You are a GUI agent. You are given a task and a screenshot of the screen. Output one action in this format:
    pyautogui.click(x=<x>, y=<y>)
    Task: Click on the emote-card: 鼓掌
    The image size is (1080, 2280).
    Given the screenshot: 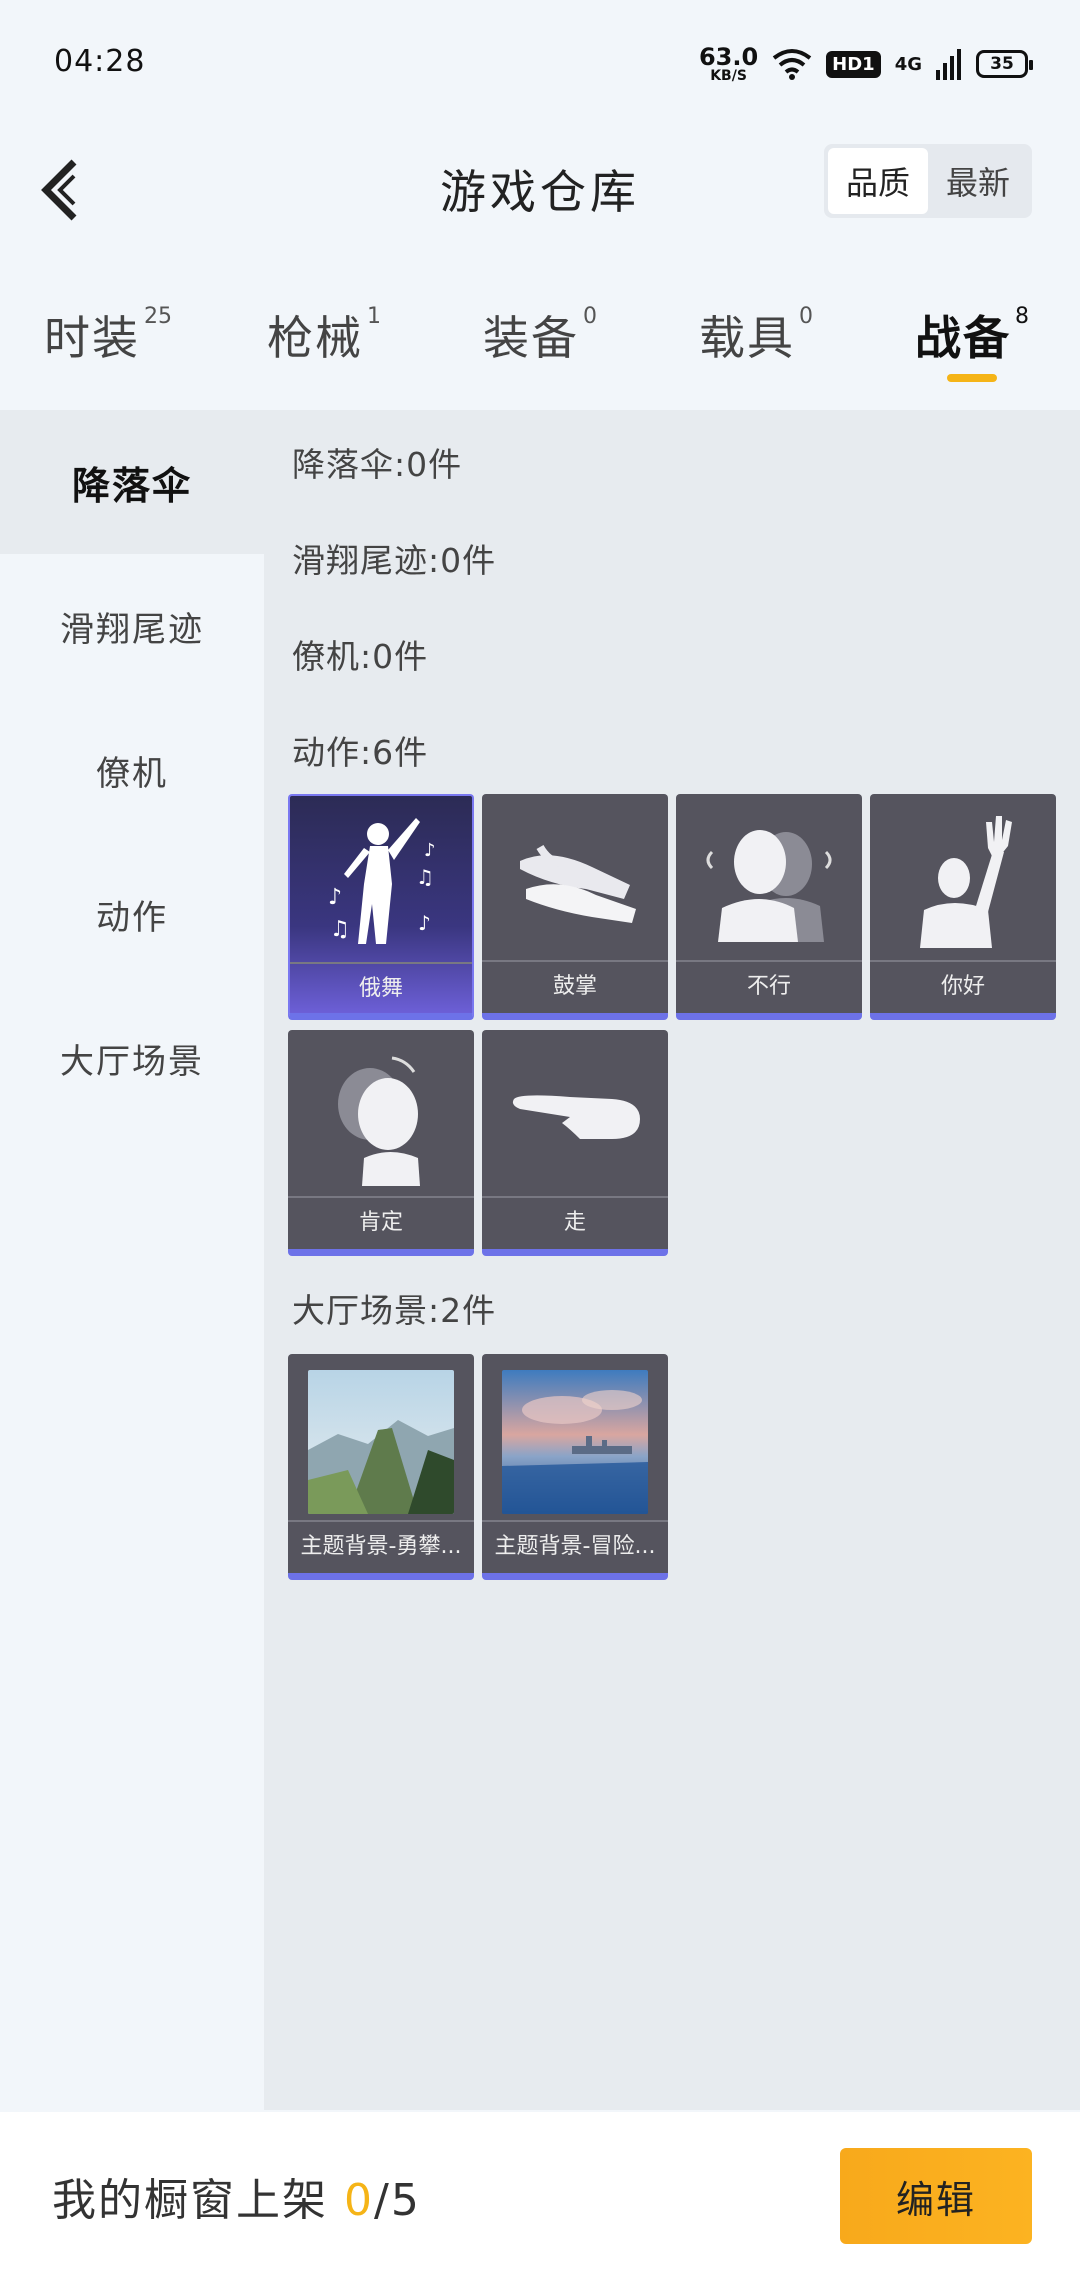 What is the action you would take?
    pyautogui.click(x=575, y=907)
    